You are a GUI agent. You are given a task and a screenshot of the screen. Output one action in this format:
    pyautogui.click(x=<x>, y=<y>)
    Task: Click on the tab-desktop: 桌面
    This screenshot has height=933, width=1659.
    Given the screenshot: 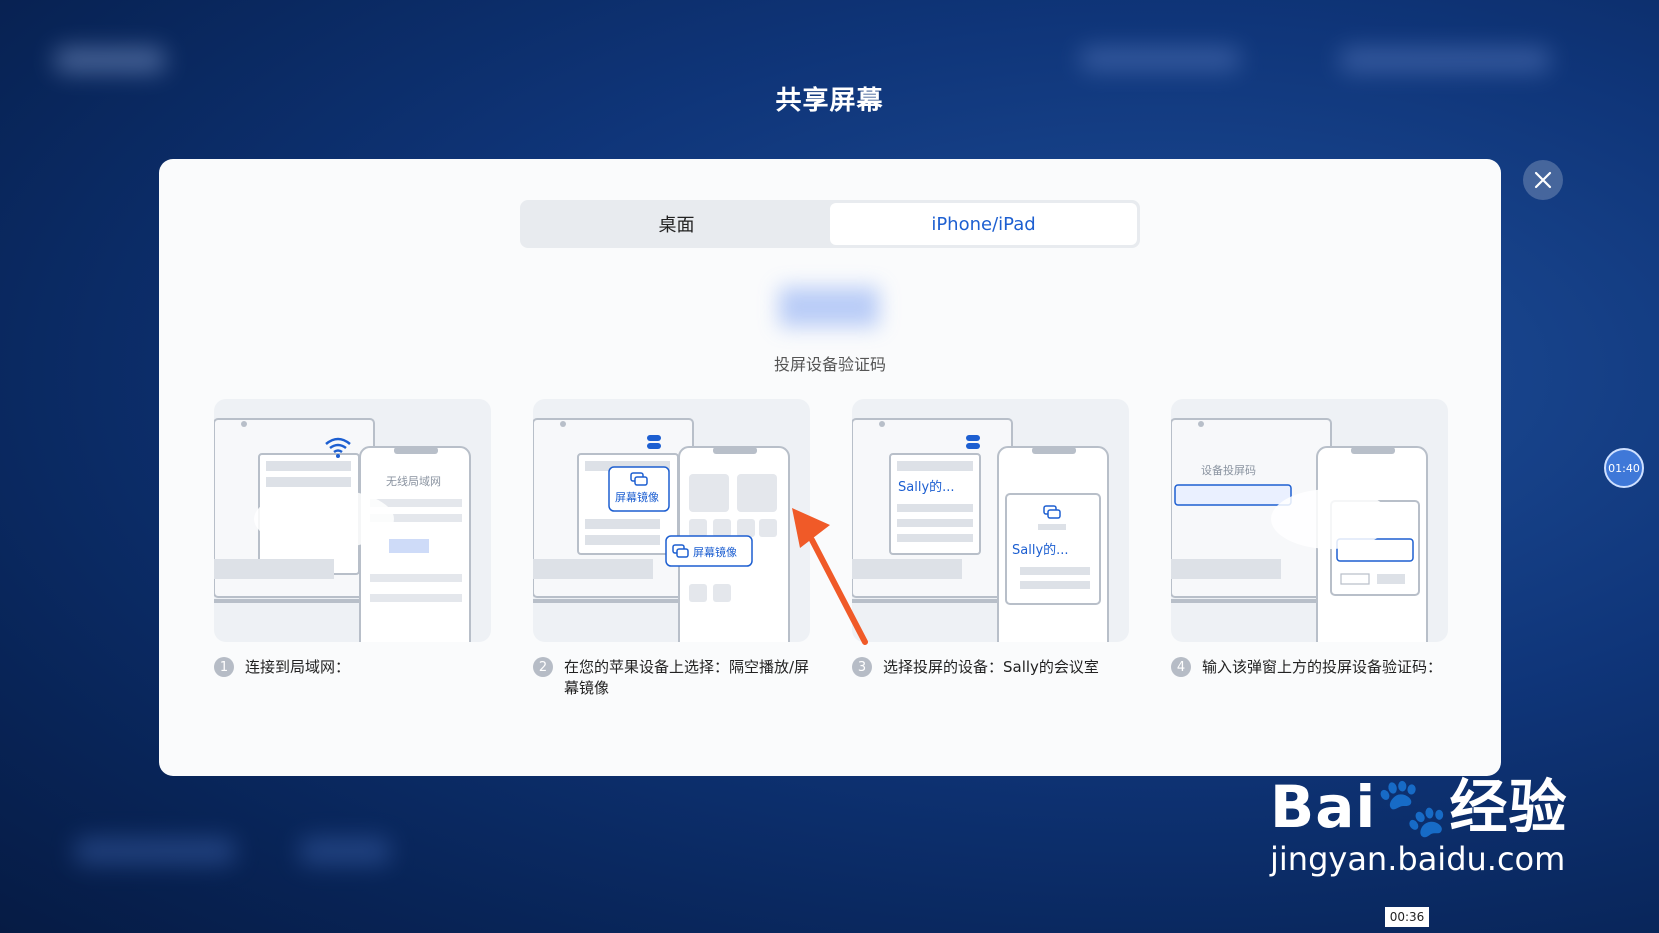 What is the action you would take?
    pyautogui.click(x=676, y=224)
    